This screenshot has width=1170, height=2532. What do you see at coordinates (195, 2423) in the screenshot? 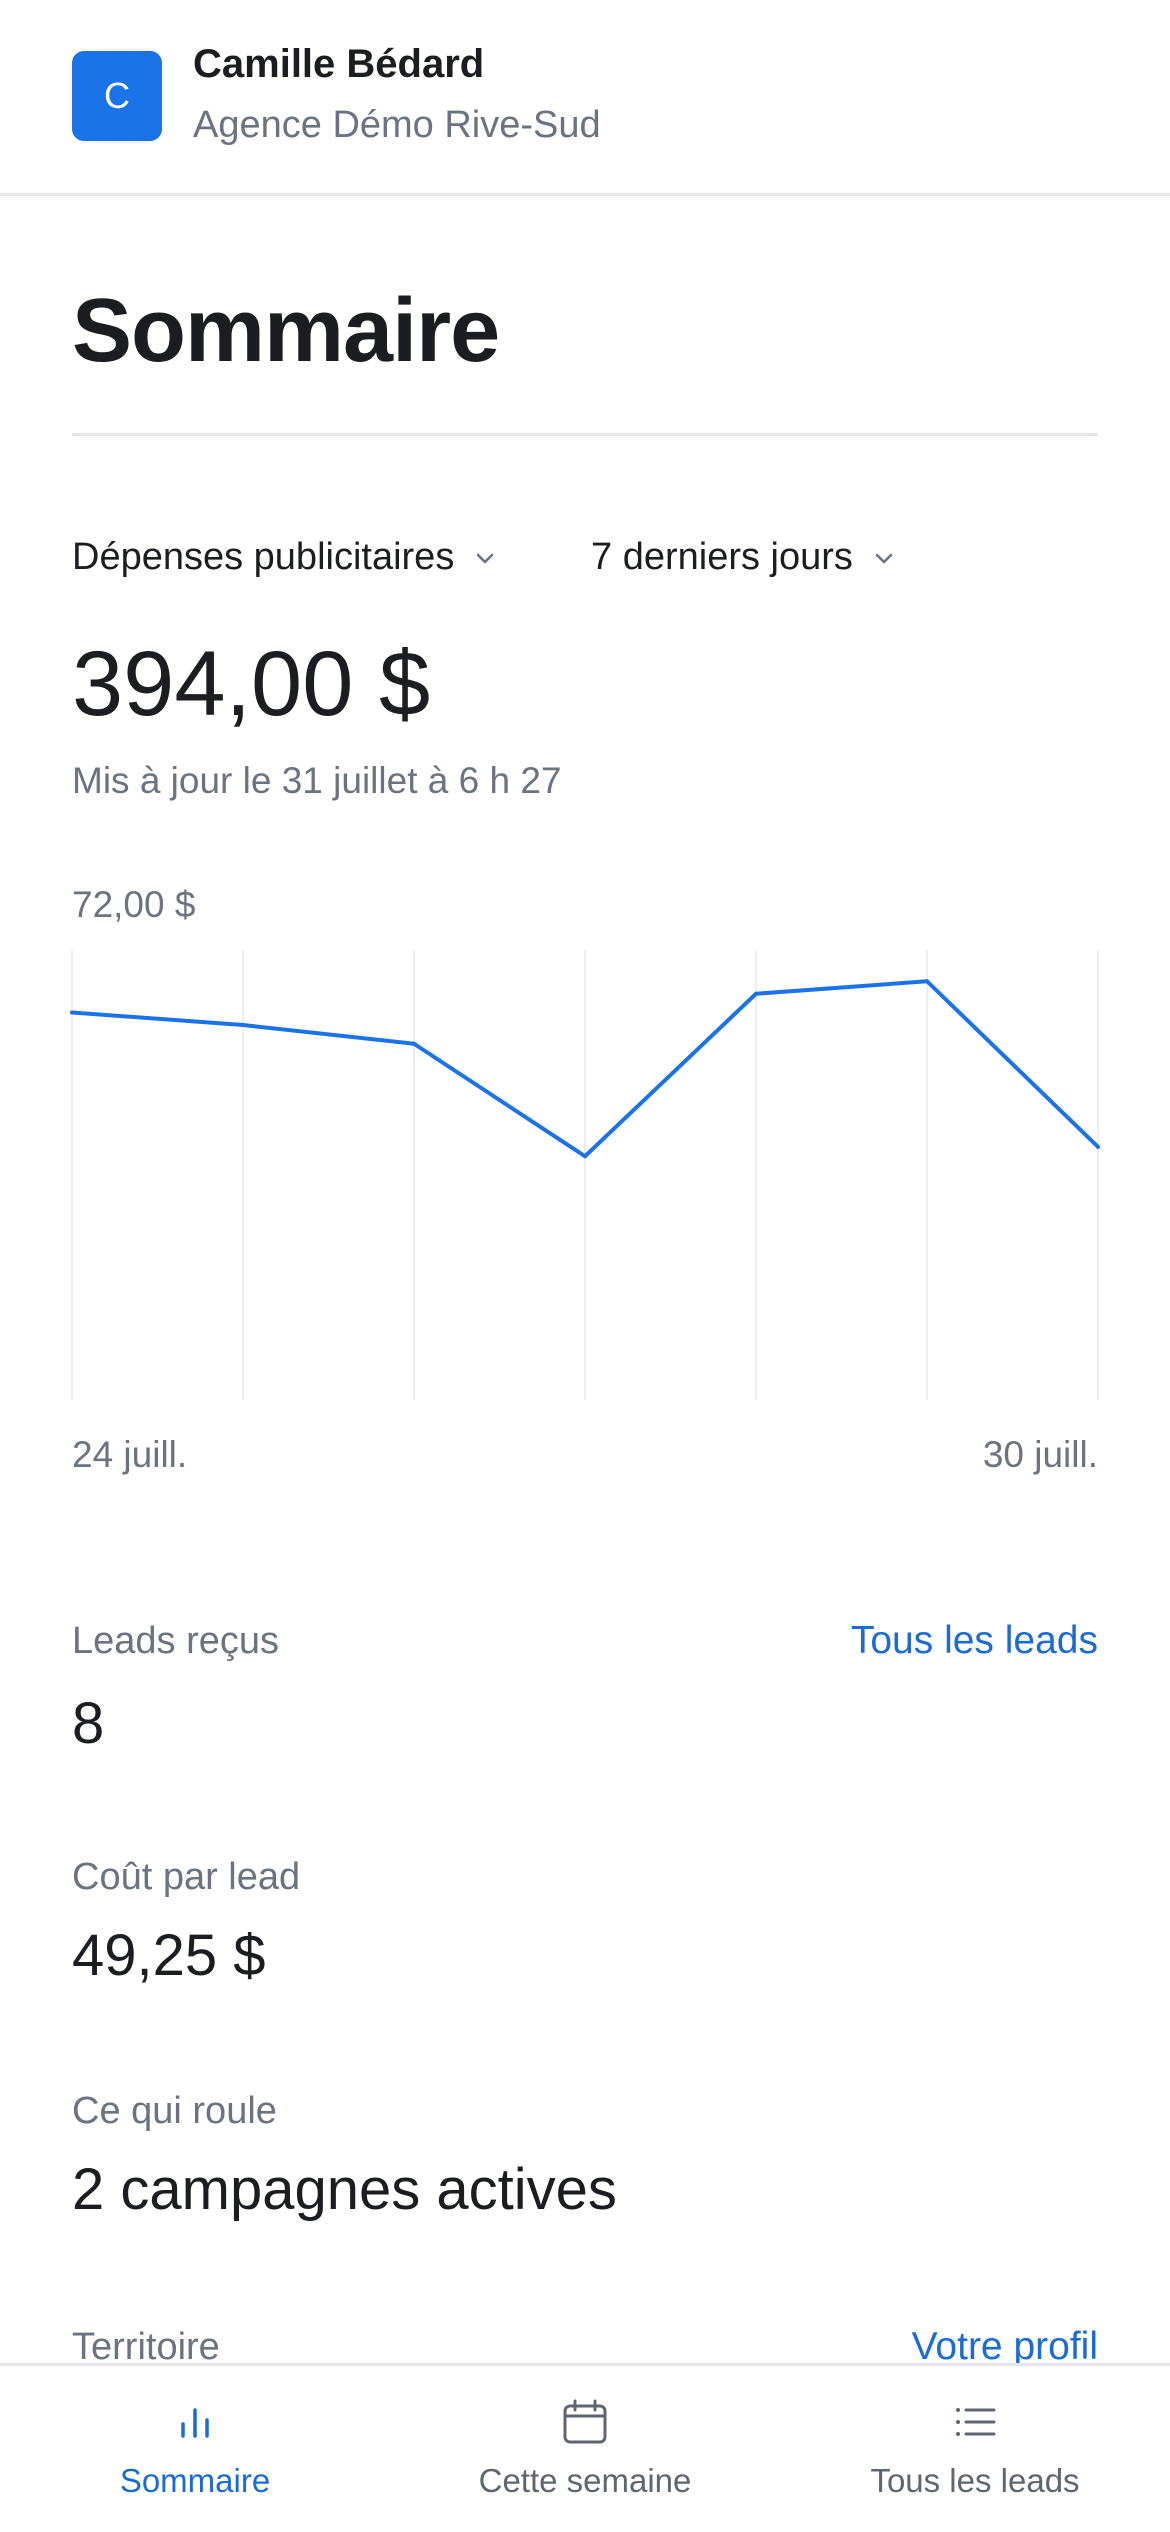
I see `bar-chart-icon` at bounding box center [195, 2423].